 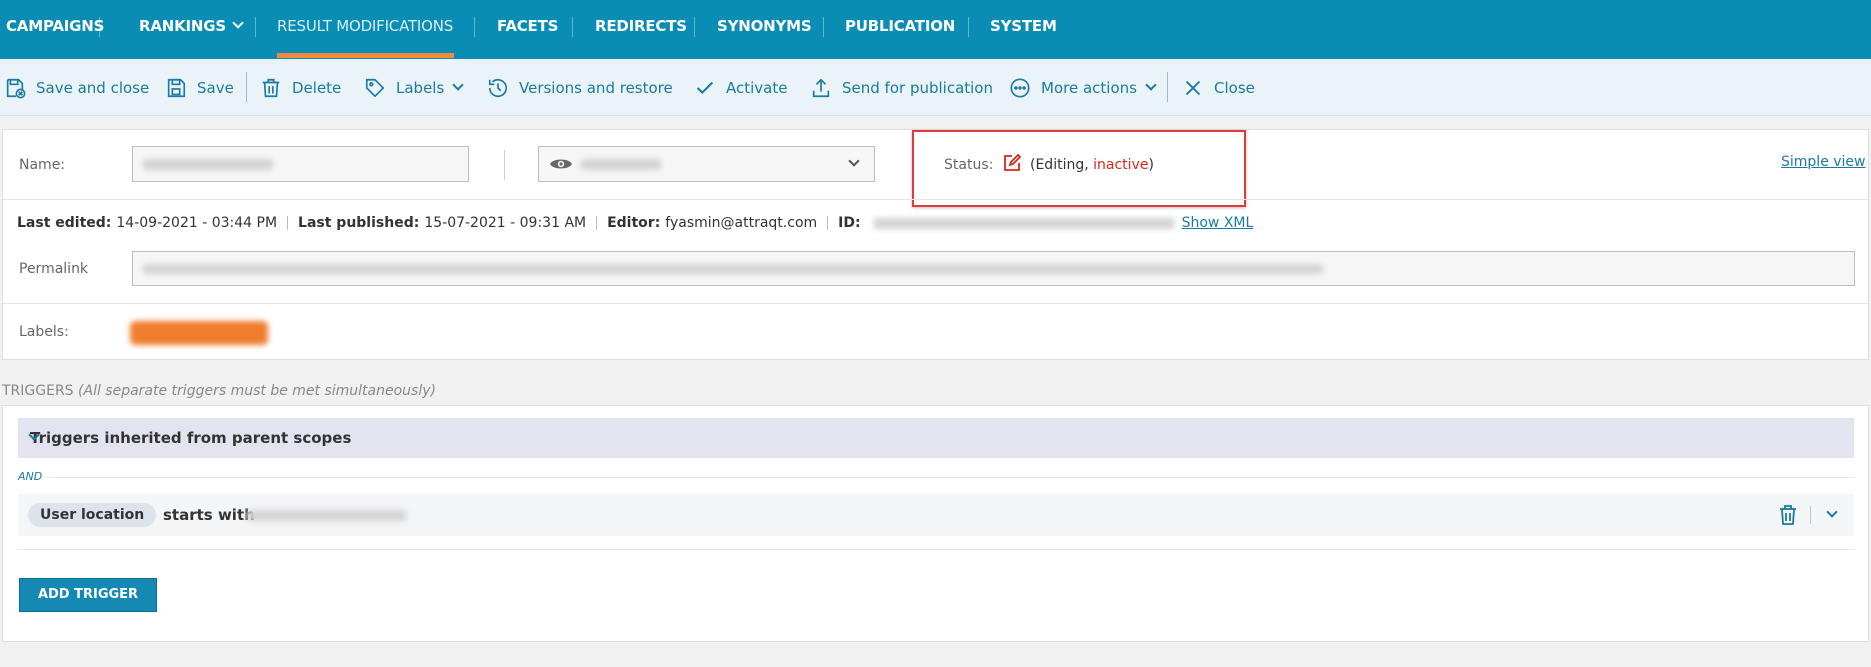 What do you see at coordinates (16, 88) in the screenshot?
I see `save-close-icon` at bounding box center [16, 88].